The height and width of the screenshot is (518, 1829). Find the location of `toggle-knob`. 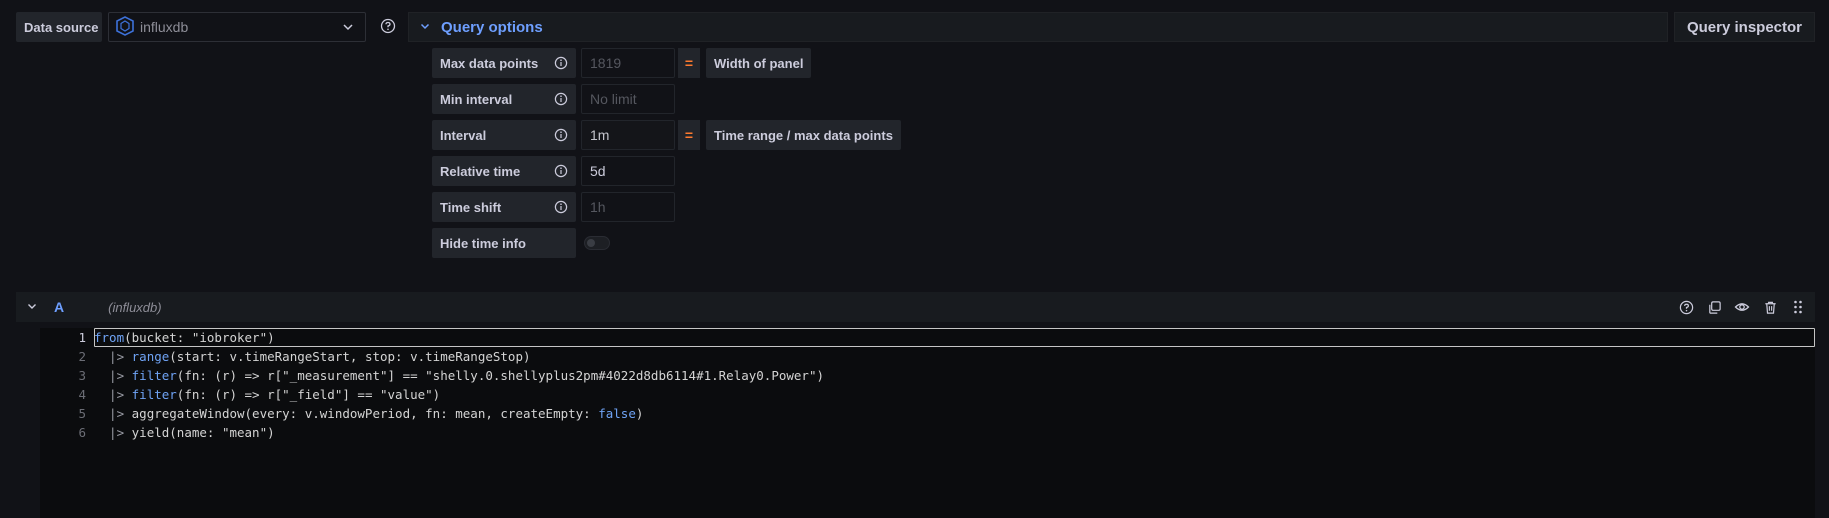

toggle-knob is located at coordinates (591, 243).